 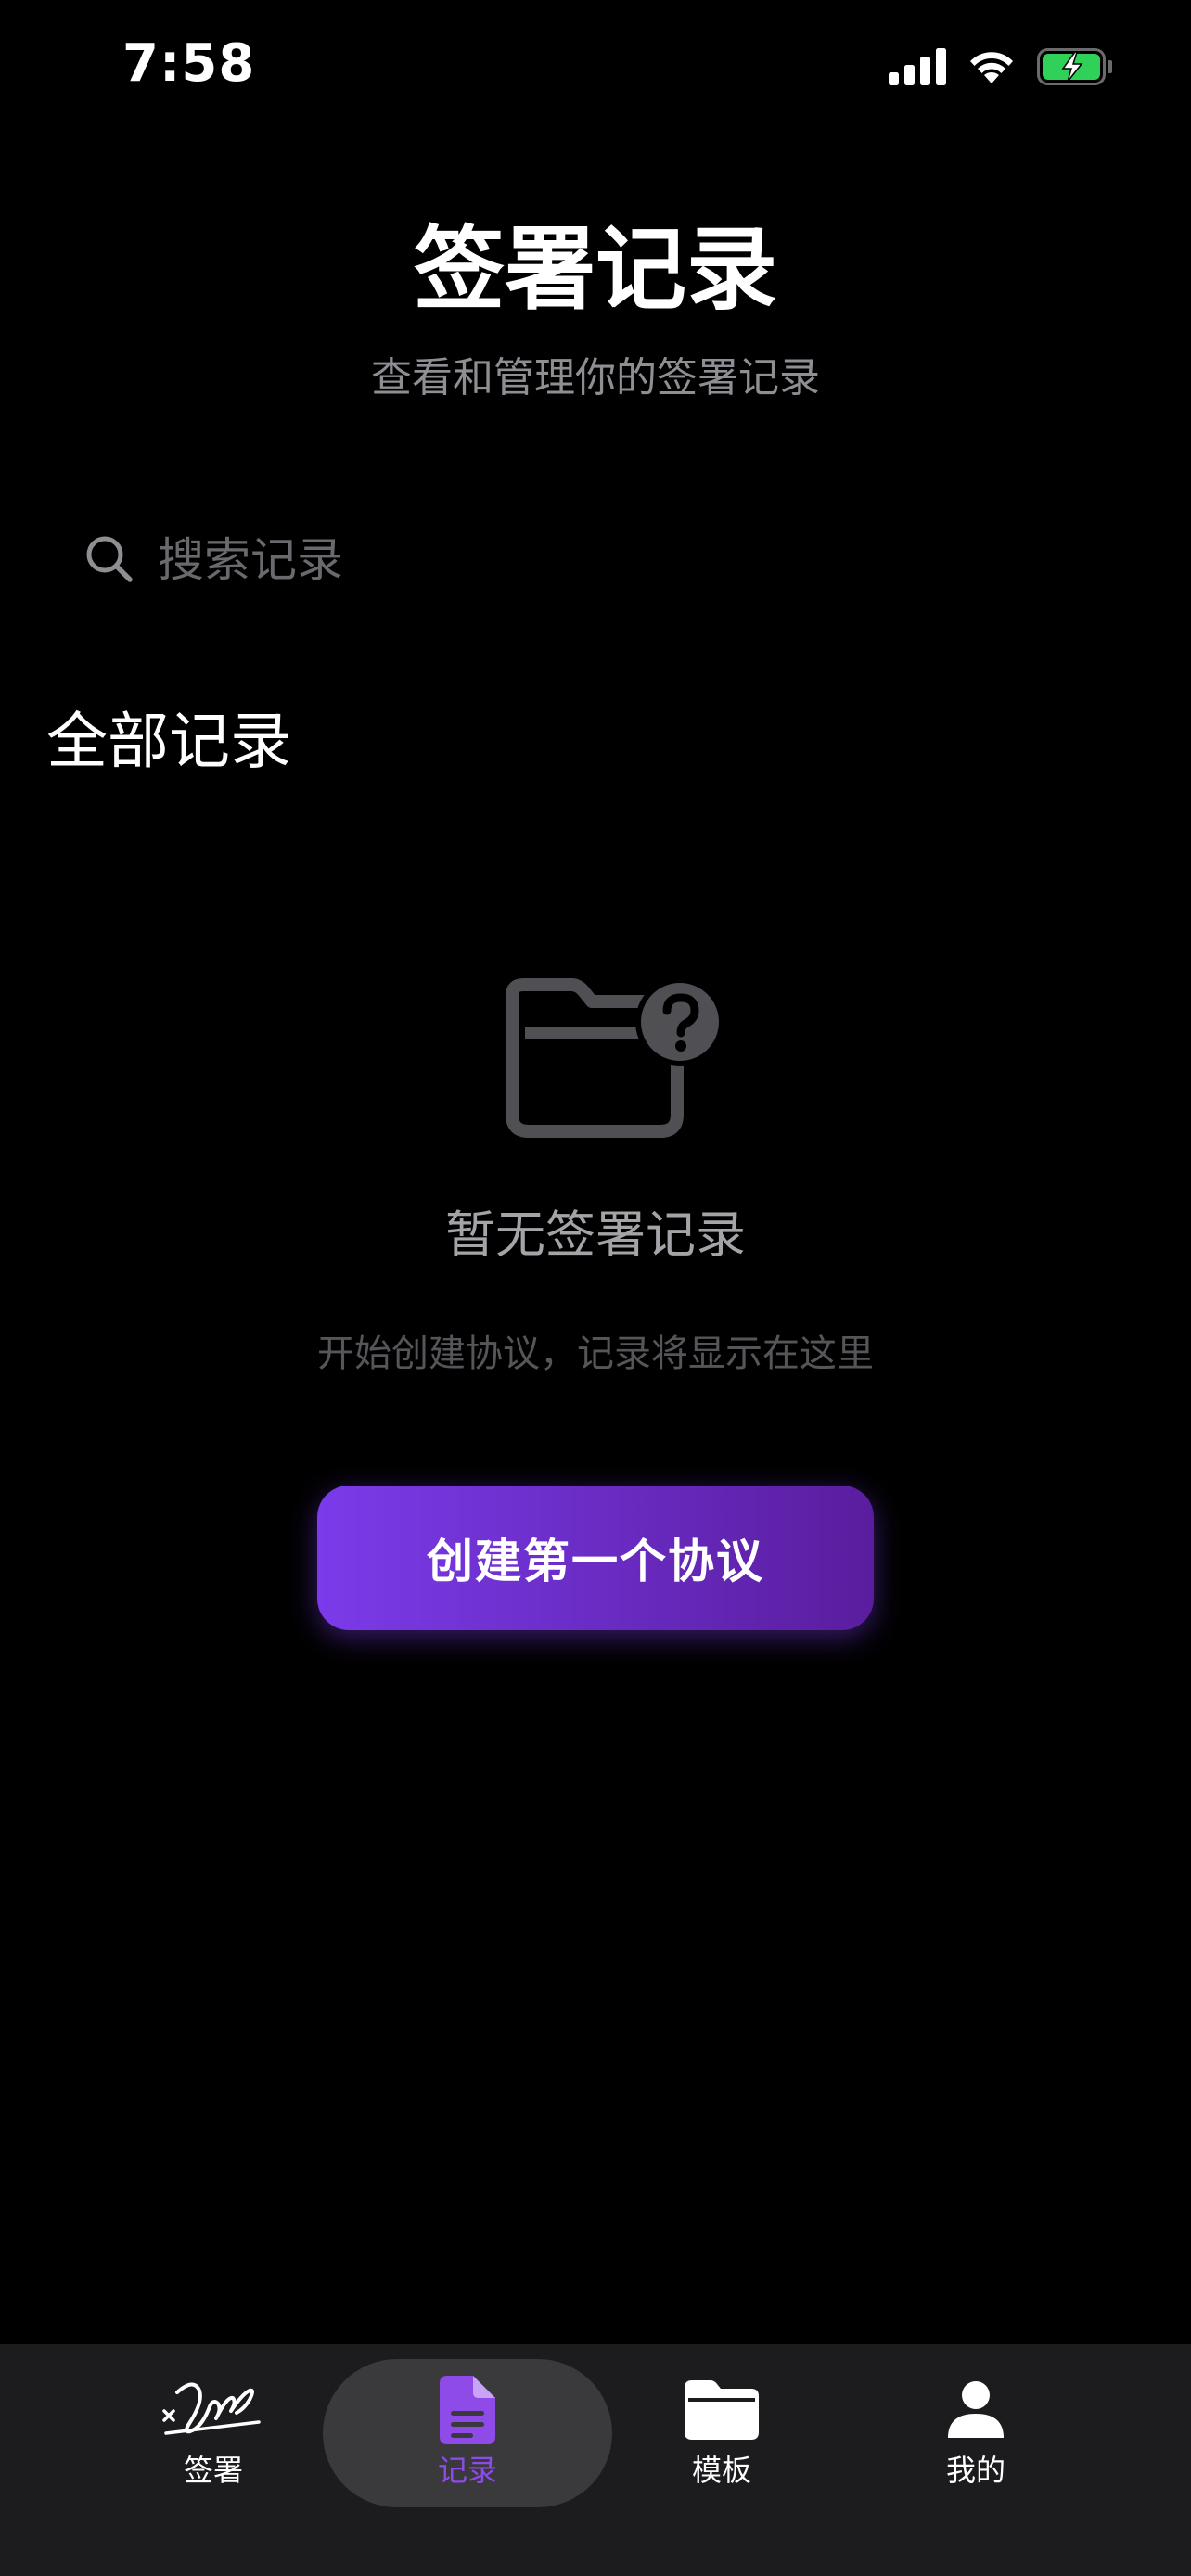 What do you see at coordinates (976, 2409) in the screenshot?
I see `person-icon` at bounding box center [976, 2409].